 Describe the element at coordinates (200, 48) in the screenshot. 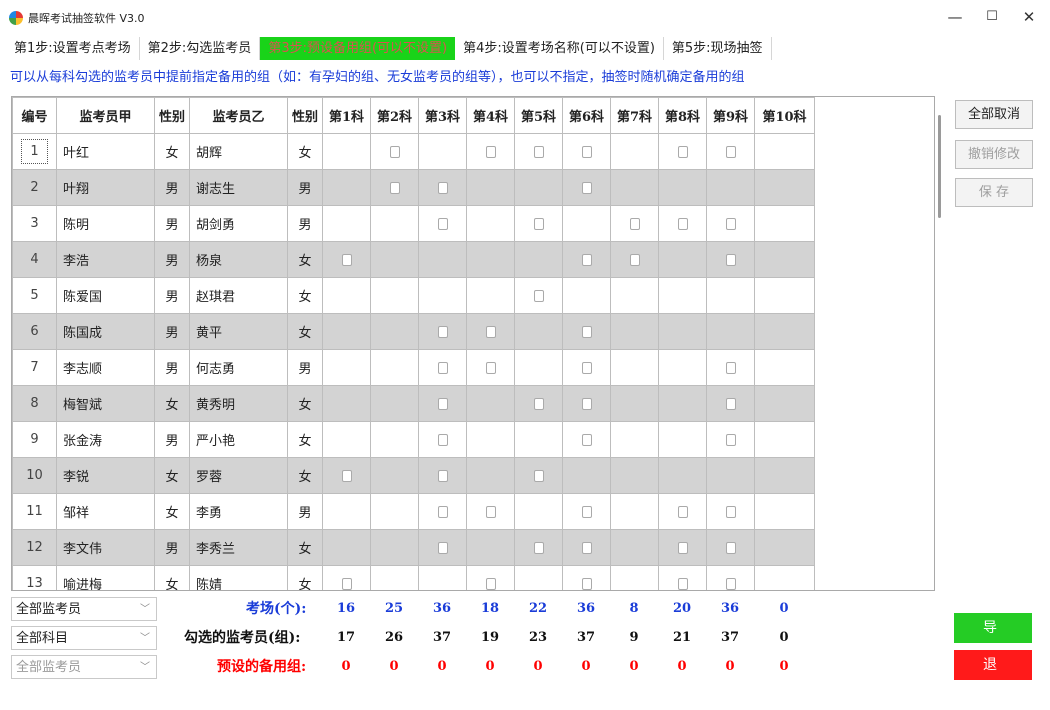

I see `tab-step2: 第2步:勾选监考员` at that location.